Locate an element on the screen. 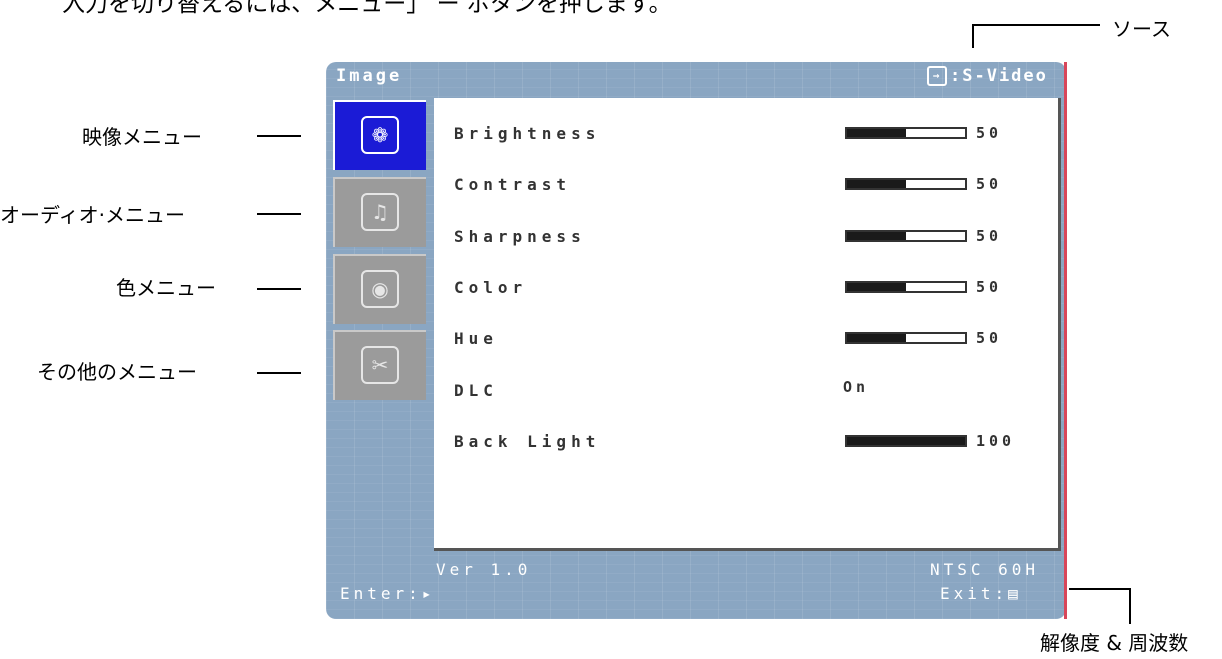  other-menu-icon: ✂ is located at coordinates (380, 365).